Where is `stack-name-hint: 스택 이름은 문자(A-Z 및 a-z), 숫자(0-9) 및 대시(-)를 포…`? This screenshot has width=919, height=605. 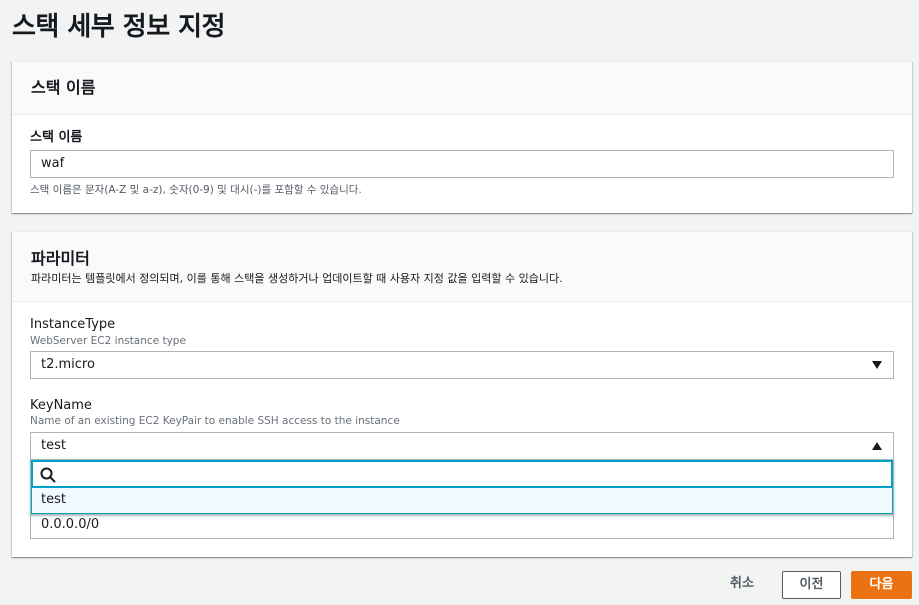 stack-name-hint: 스택 이름은 문자(A-Z 및 a-z), 숫자(0-9) 및 대시(-)를 포… is located at coordinates (196, 190).